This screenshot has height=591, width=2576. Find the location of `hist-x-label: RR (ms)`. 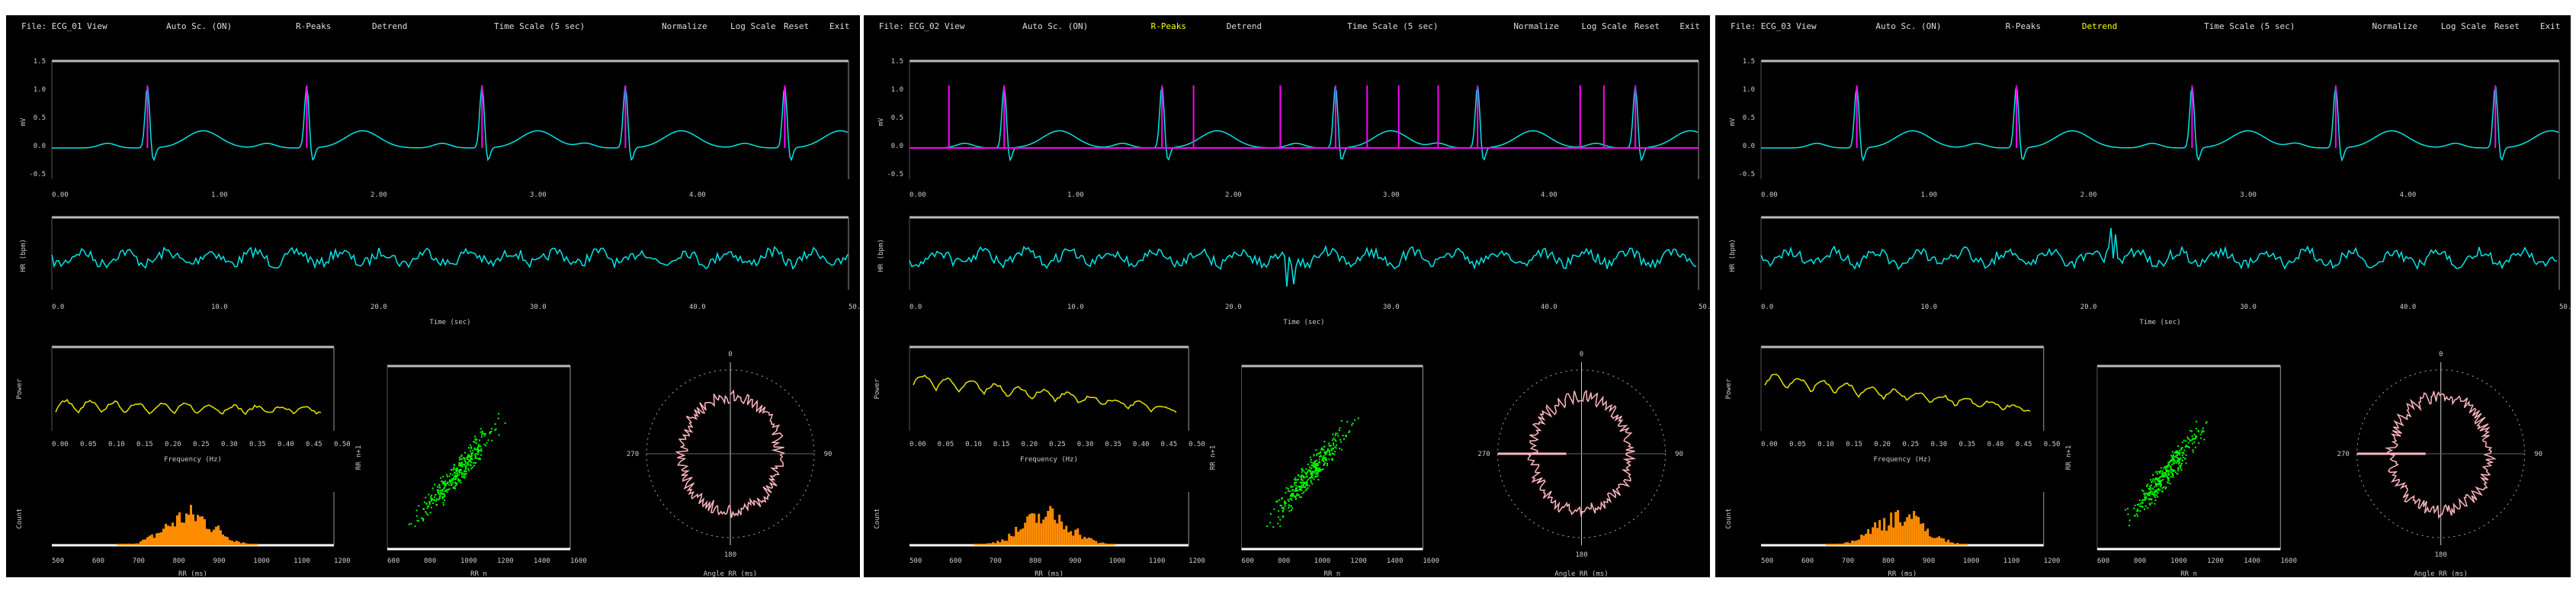

hist-x-label: RR (ms) is located at coordinates (192, 573).